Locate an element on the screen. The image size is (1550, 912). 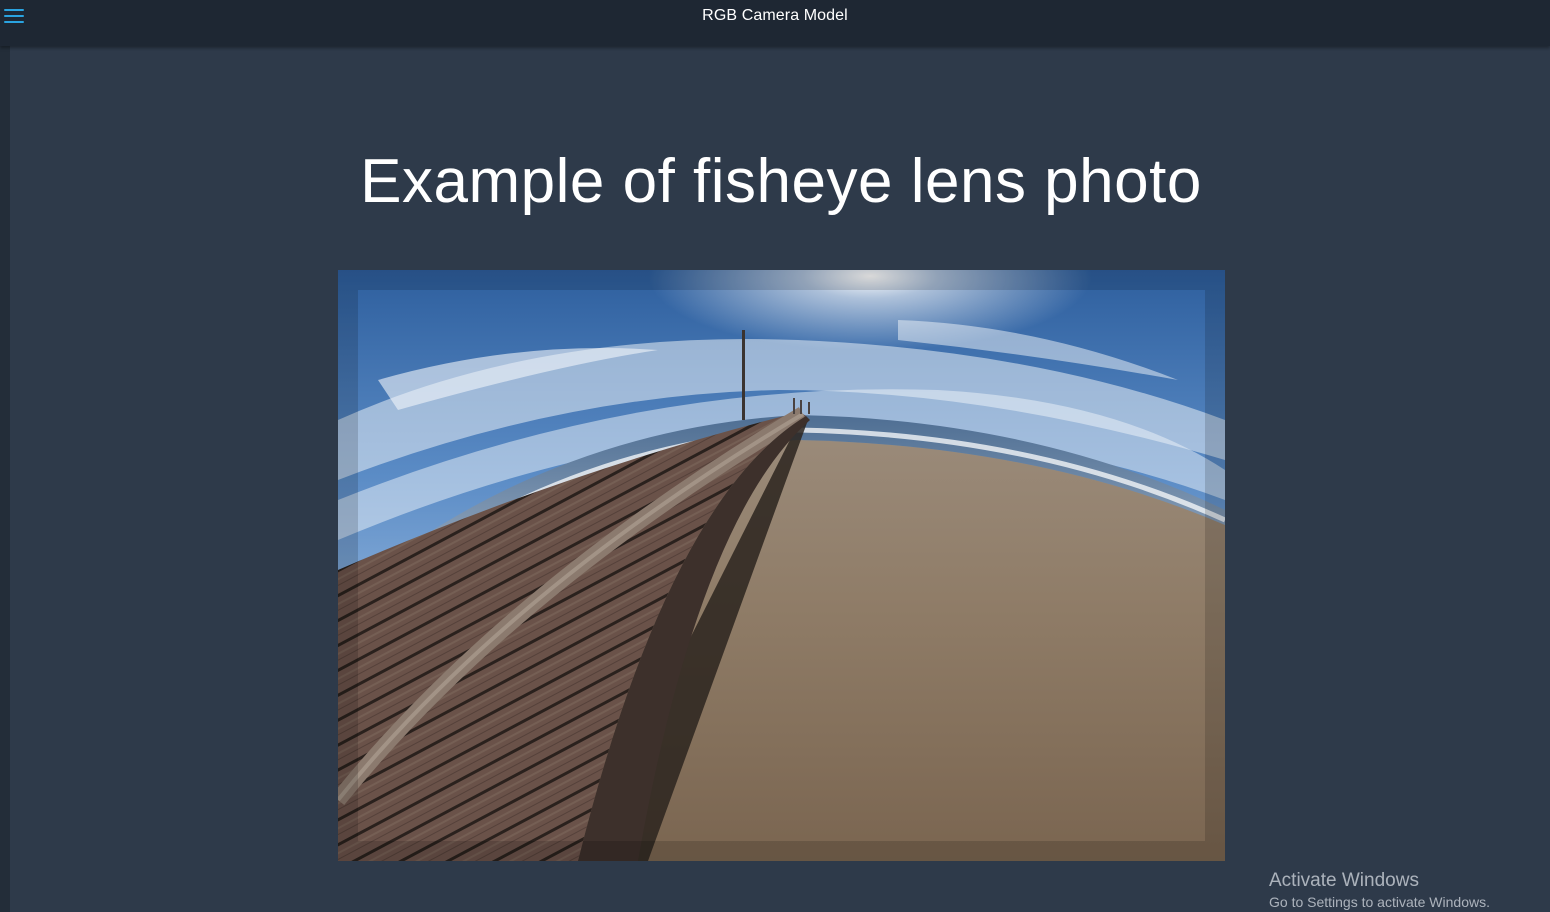
watermark-title: Activate Windows is located at coordinates (1344, 880).